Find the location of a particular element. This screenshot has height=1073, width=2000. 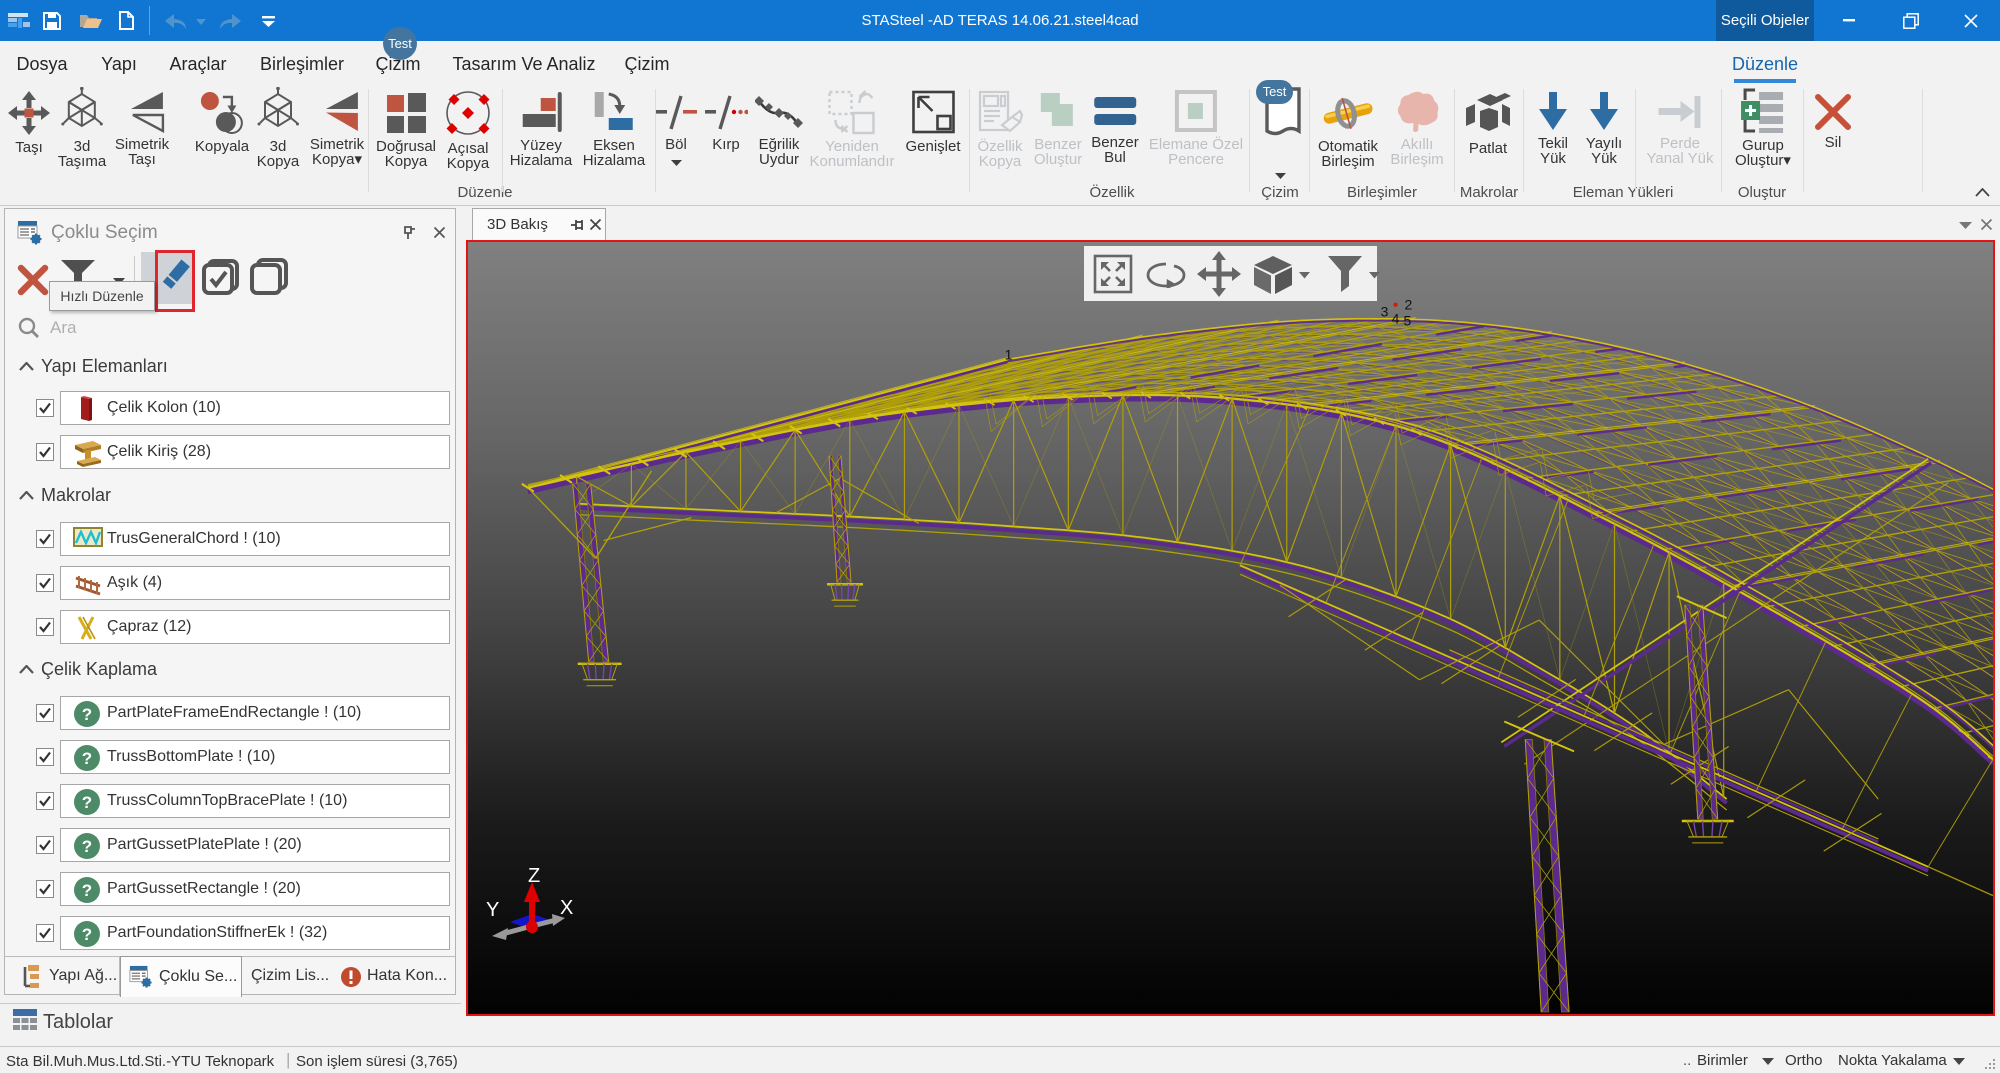

svg-text: Y is located at coordinates (492, 910).